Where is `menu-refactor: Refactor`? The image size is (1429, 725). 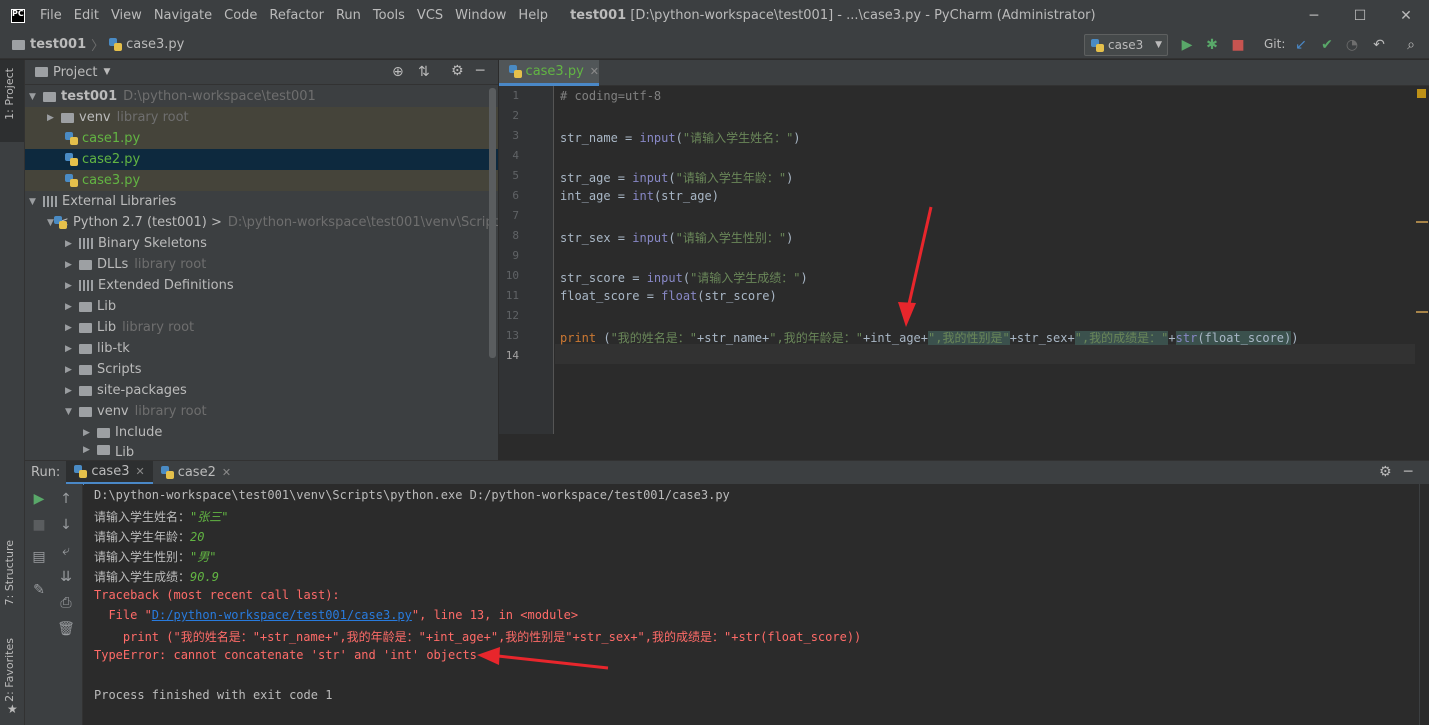 menu-refactor: Refactor is located at coordinates (296, 15).